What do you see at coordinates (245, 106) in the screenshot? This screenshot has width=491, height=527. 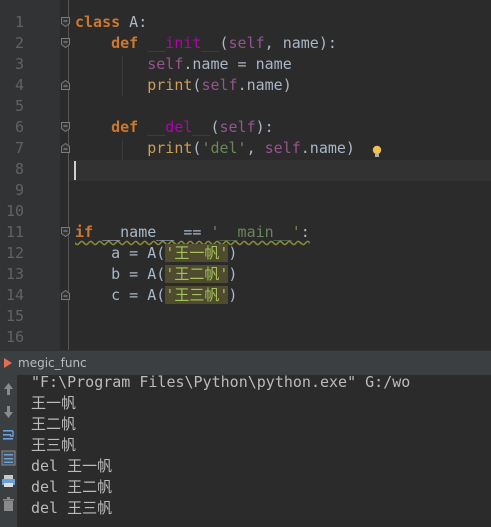 I see `code-line-5: 5` at bounding box center [245, 106].